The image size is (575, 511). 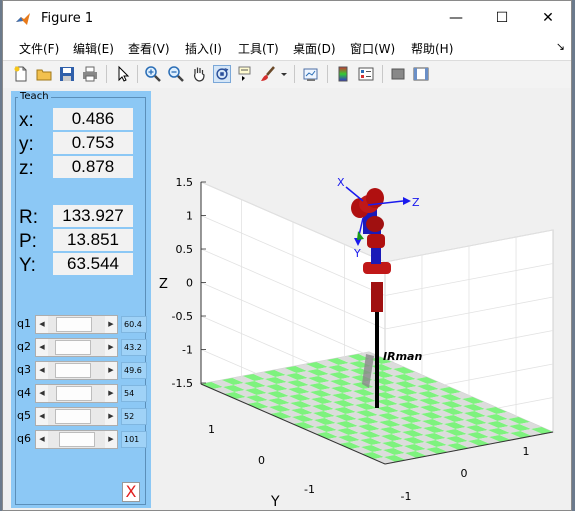 I want to click on x-tick-label: 0, so click(x=464, y=473).